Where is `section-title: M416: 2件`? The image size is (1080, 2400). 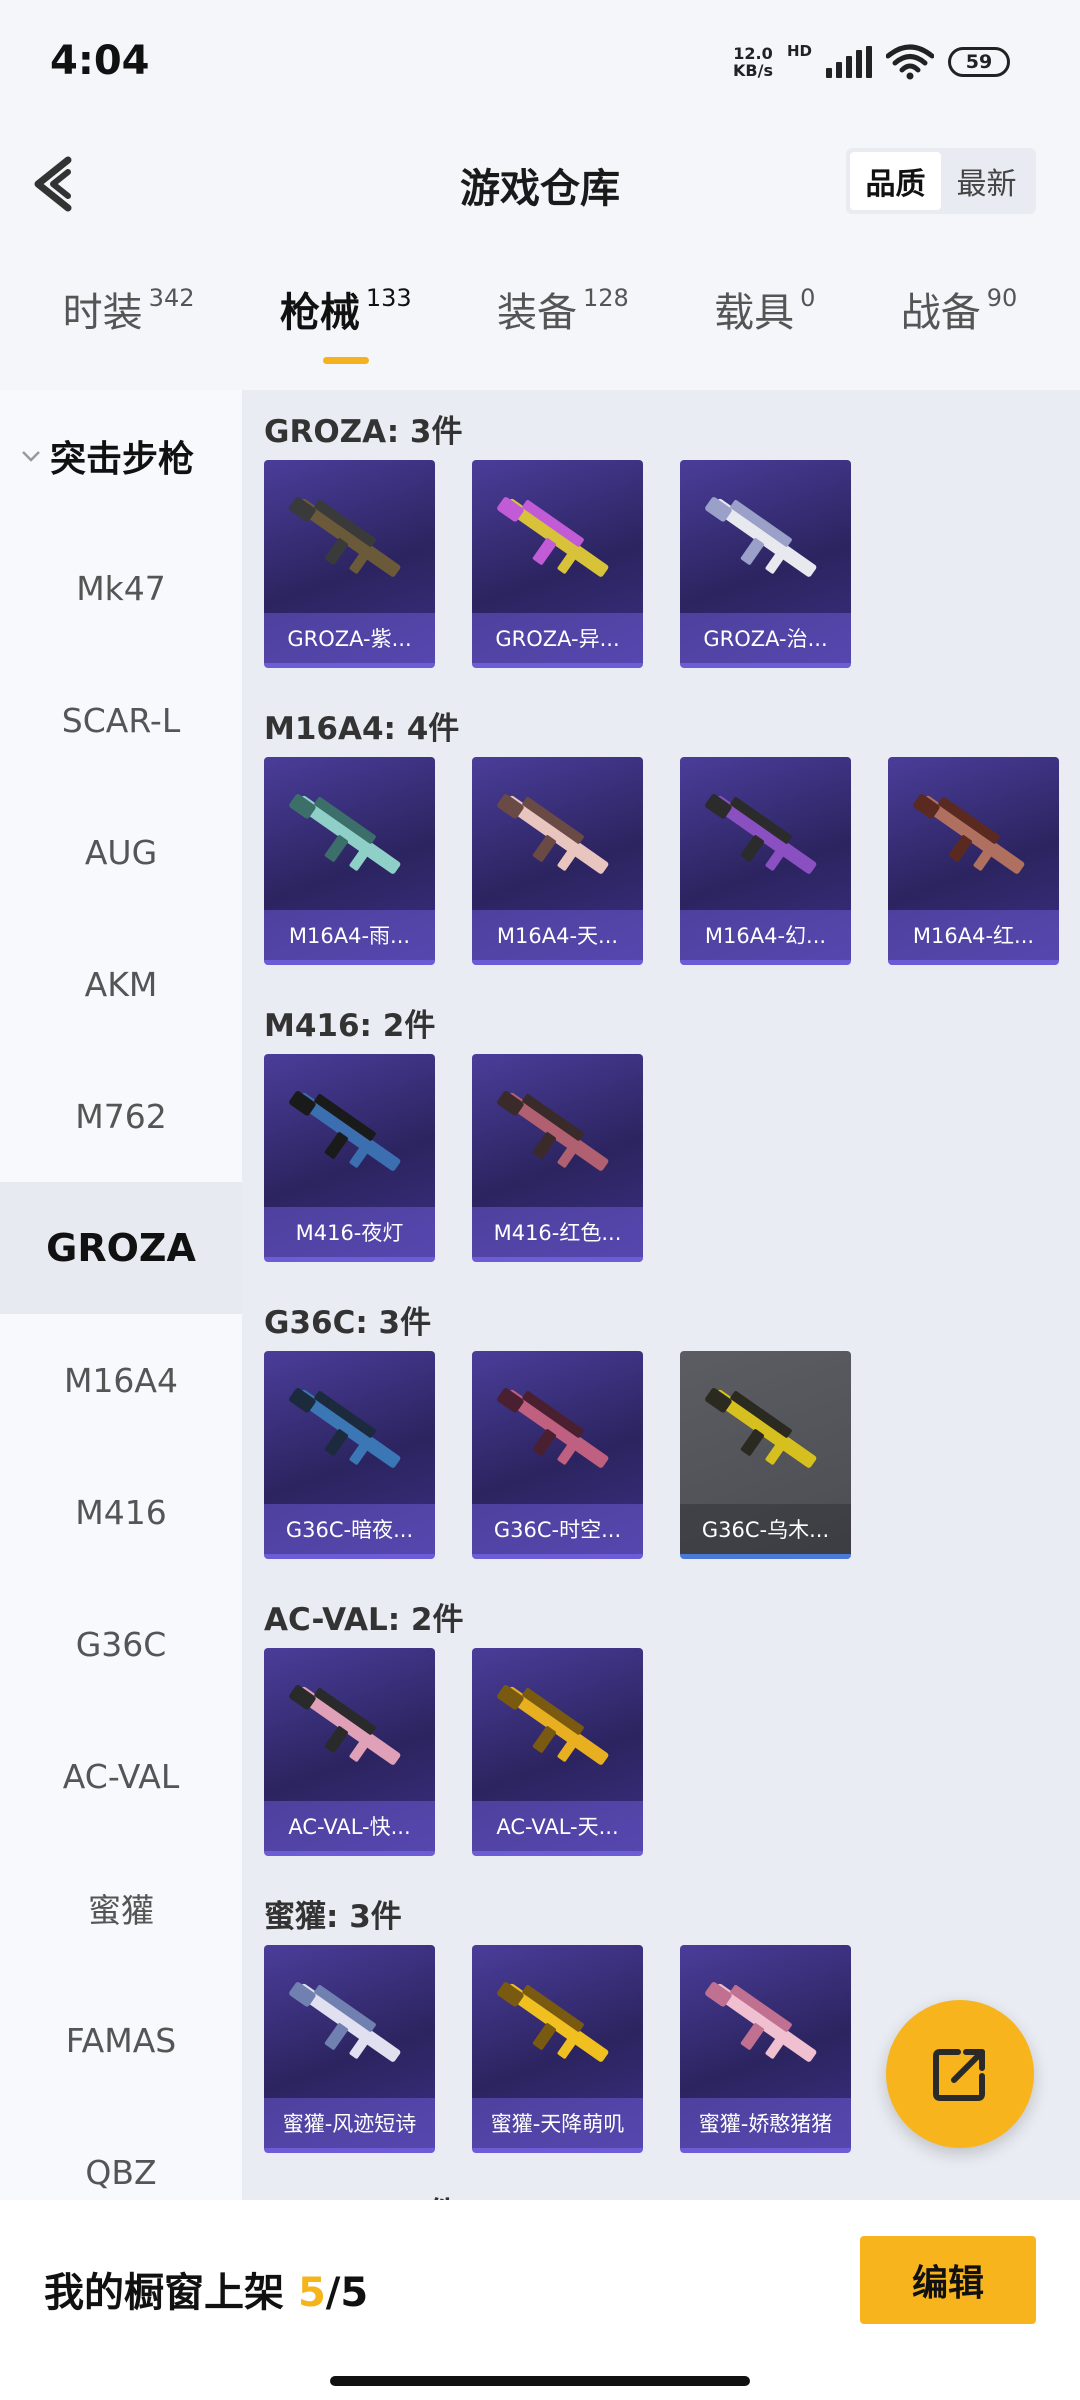
section-title: M416: 2件 is located at coordinates (350, 1026).